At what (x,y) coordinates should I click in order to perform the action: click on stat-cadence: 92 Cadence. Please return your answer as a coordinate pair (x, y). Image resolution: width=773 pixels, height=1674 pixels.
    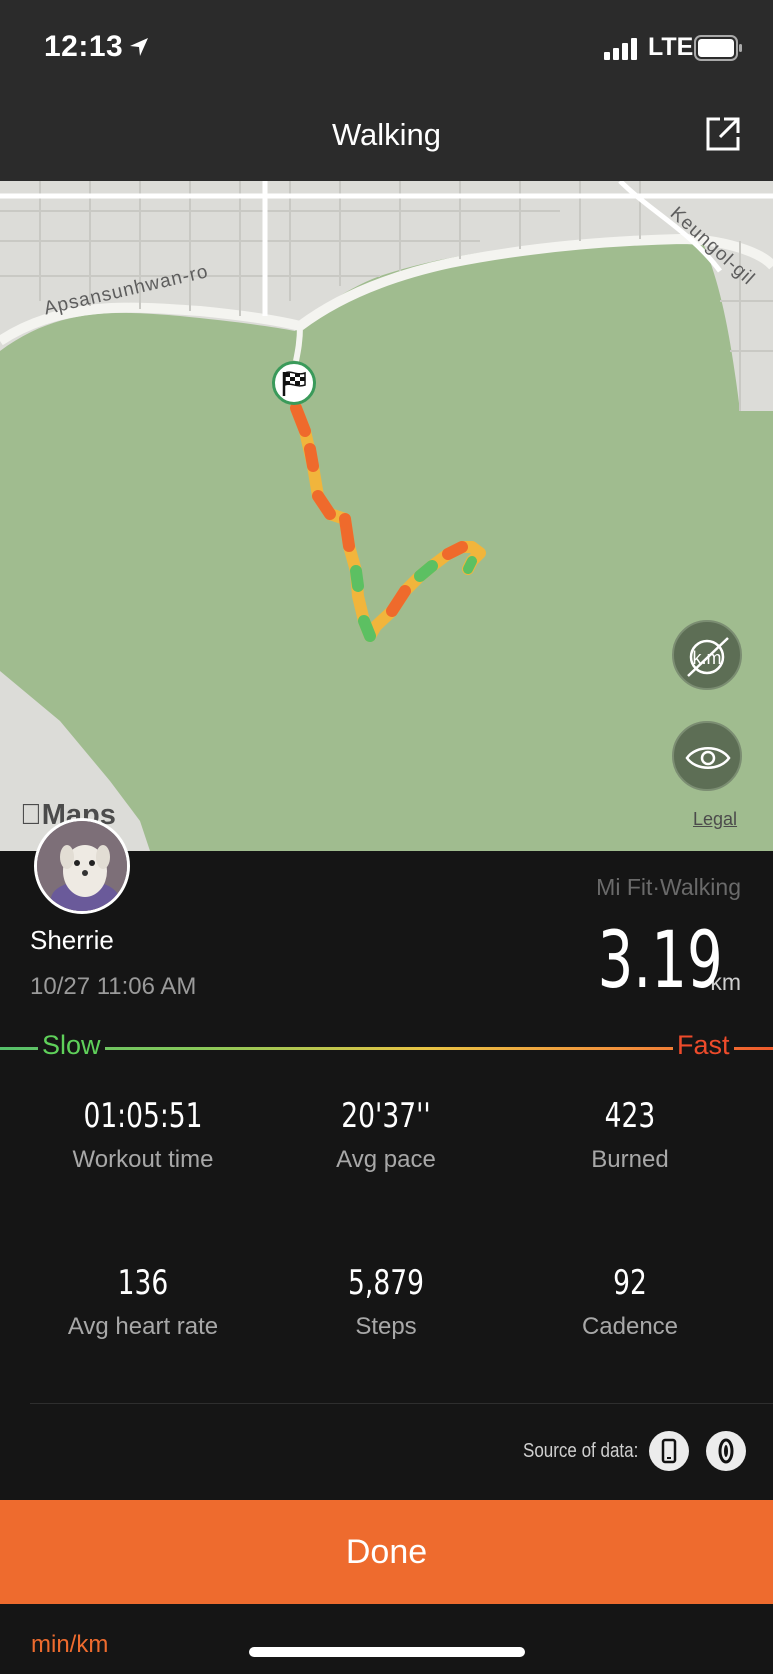
    Looking at the image, I should click on (630, 1302).